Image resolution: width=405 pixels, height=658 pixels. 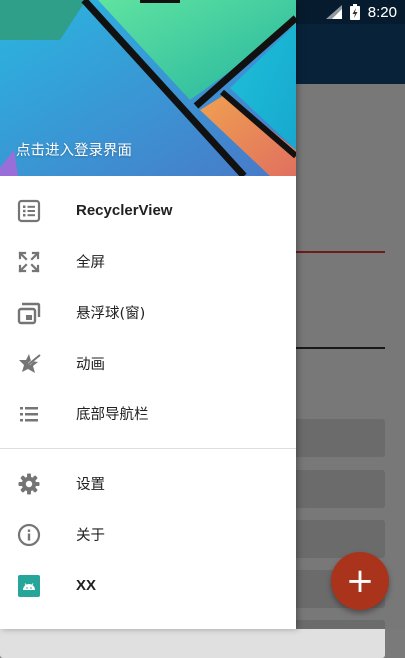 What do you see at coordinates (148, 448) in the screenshot?
I see `menu-divider` at bounding box center [148, 448].